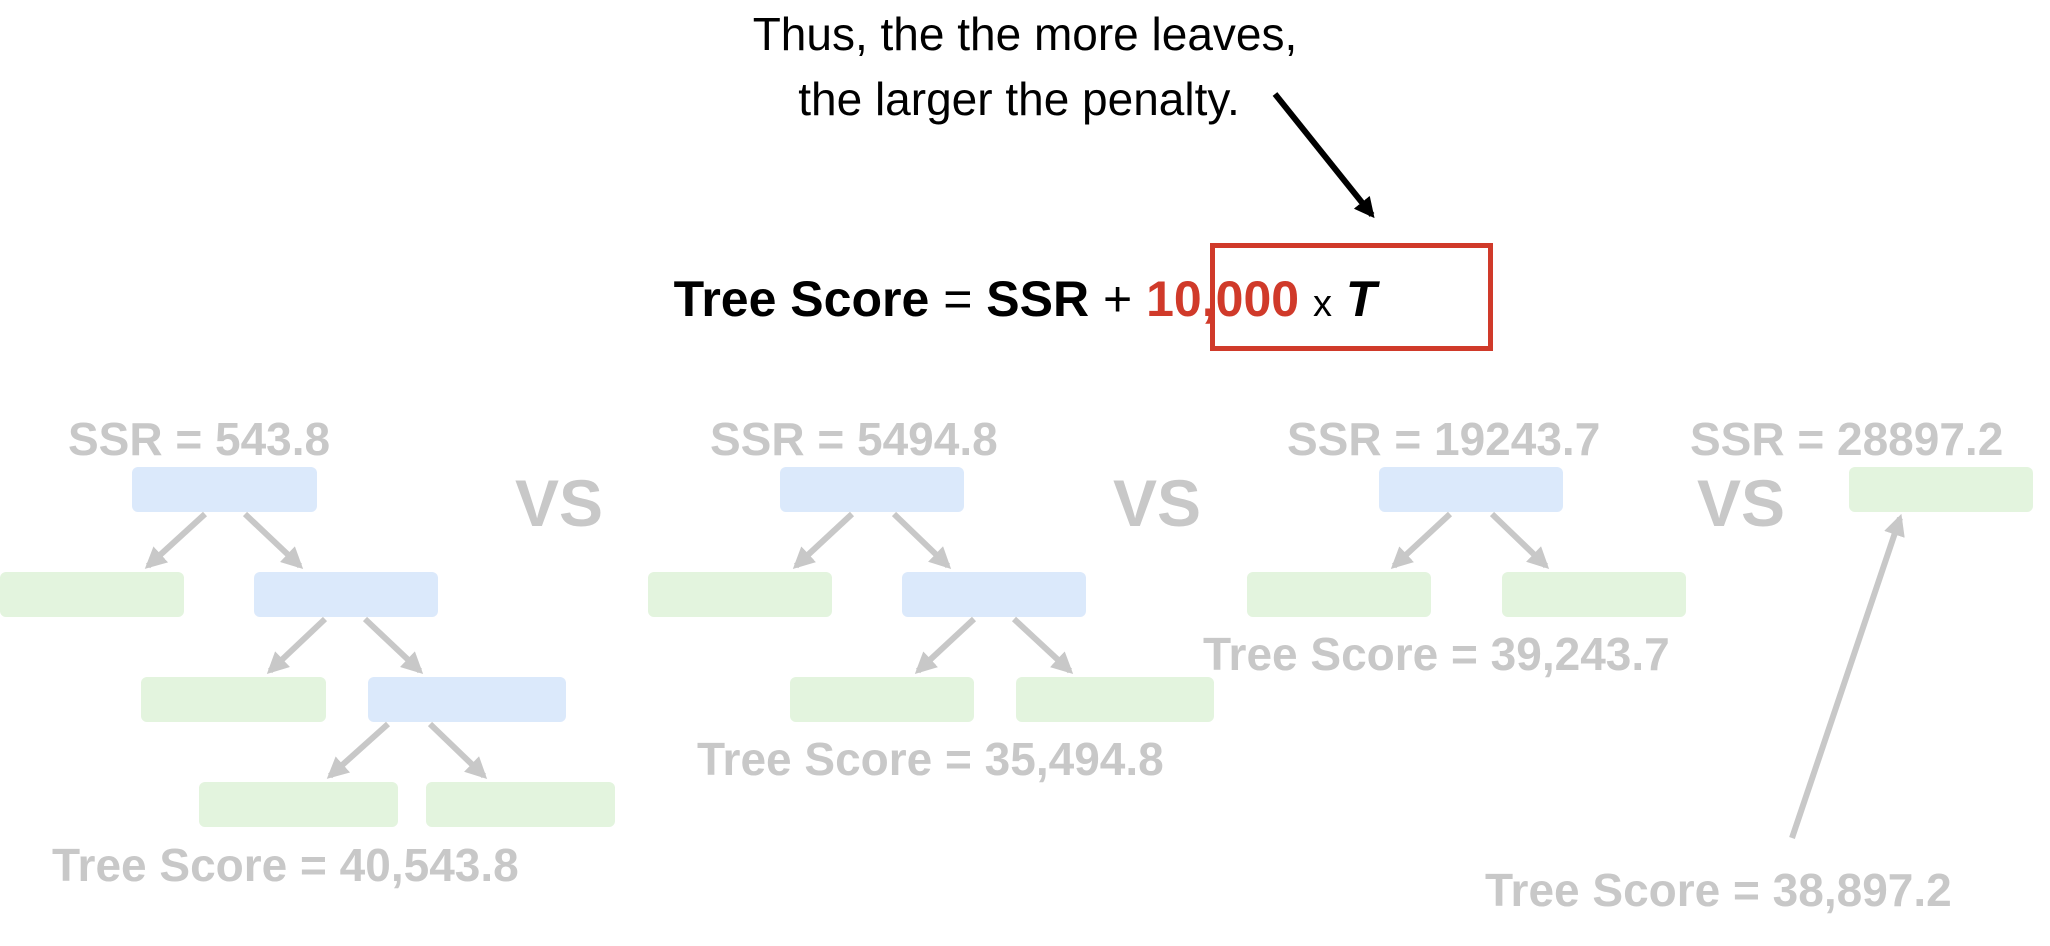 Image resolution: width=2050 pixels, height=946 pixels. I want to click on tree4-score-arrow, so click(1847, 676).